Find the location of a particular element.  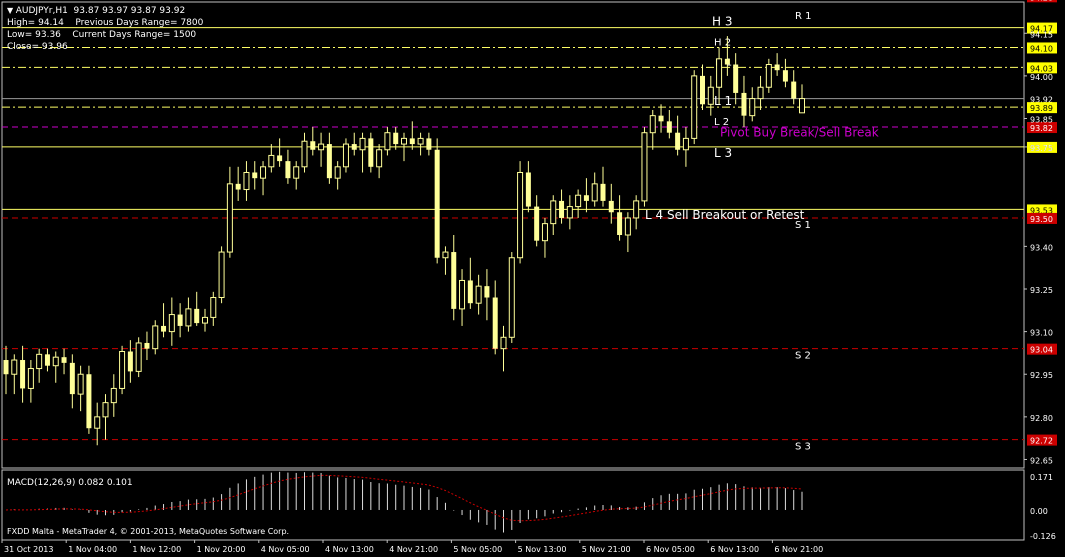

price-tick-label: 93.85 is located at coordinates (1041, 120).